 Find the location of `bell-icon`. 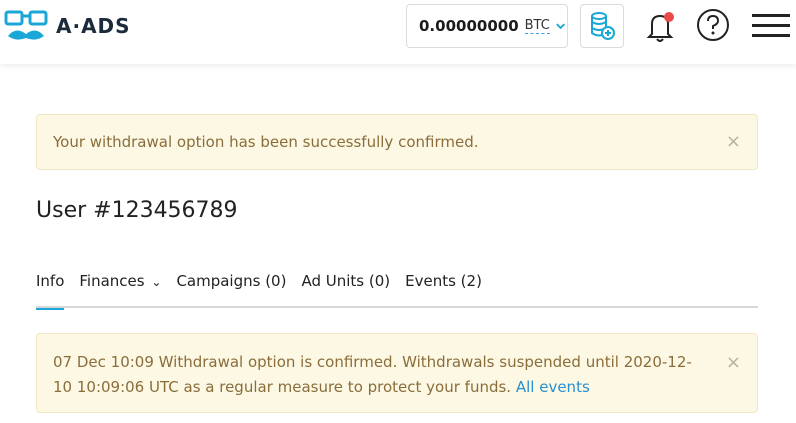

bell-icon is located at coordinates (660, 27).